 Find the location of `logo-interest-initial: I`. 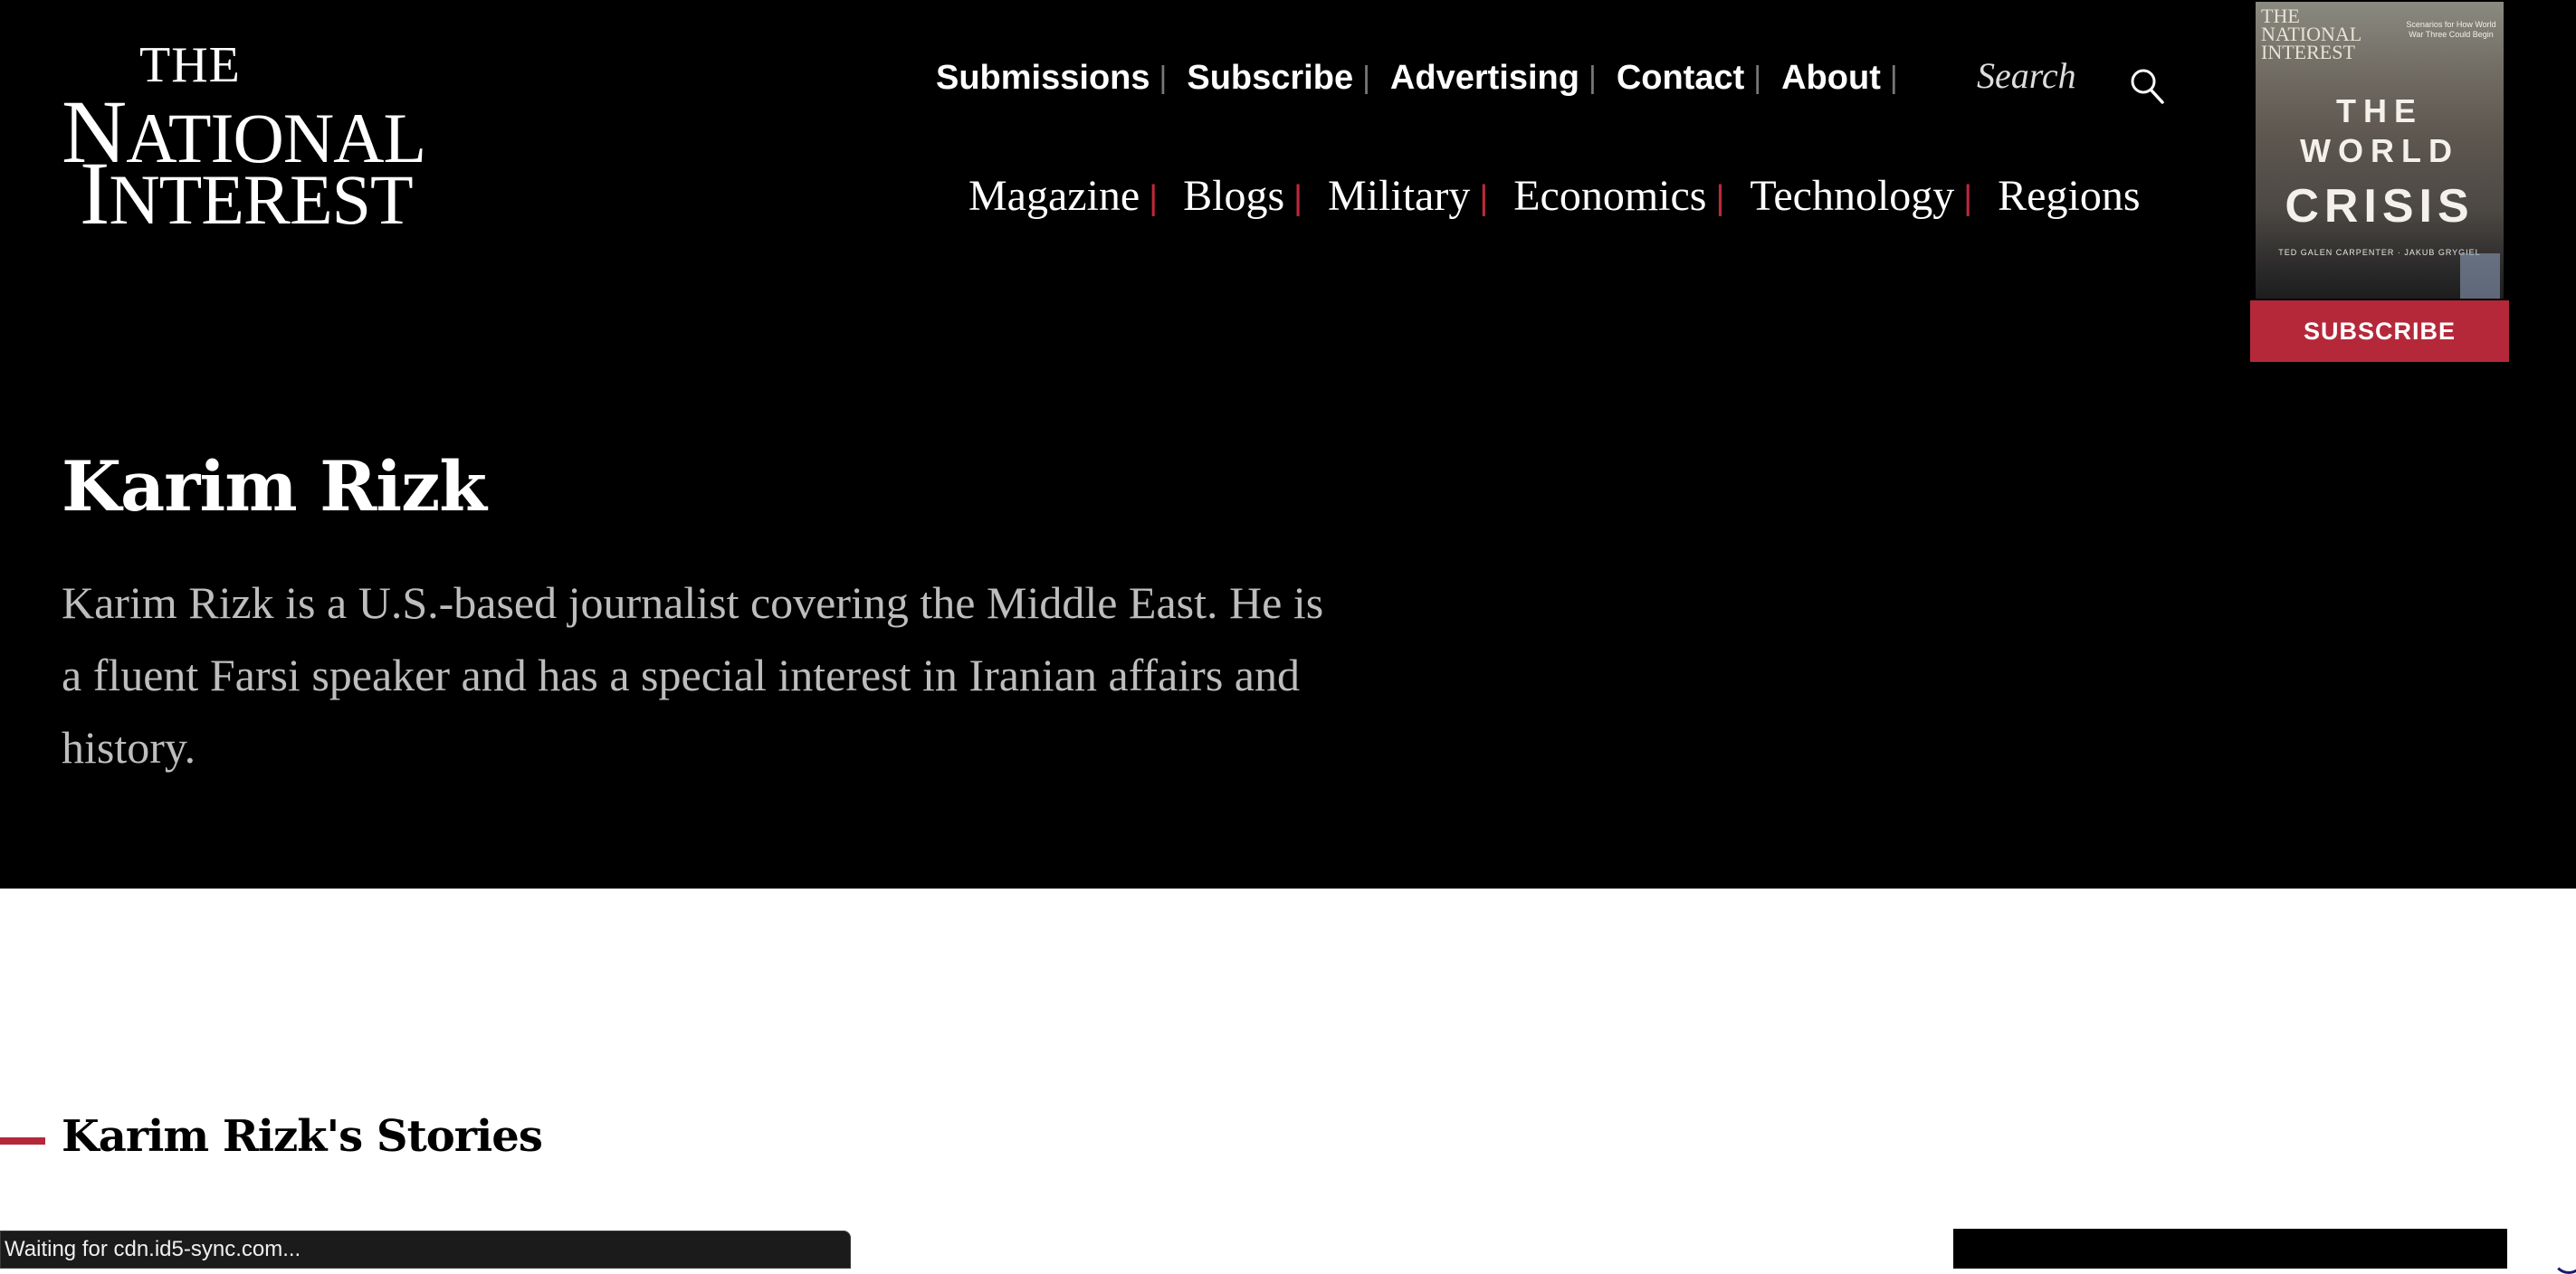

logo-interest-initial: I is located at coordinates (95, 193).